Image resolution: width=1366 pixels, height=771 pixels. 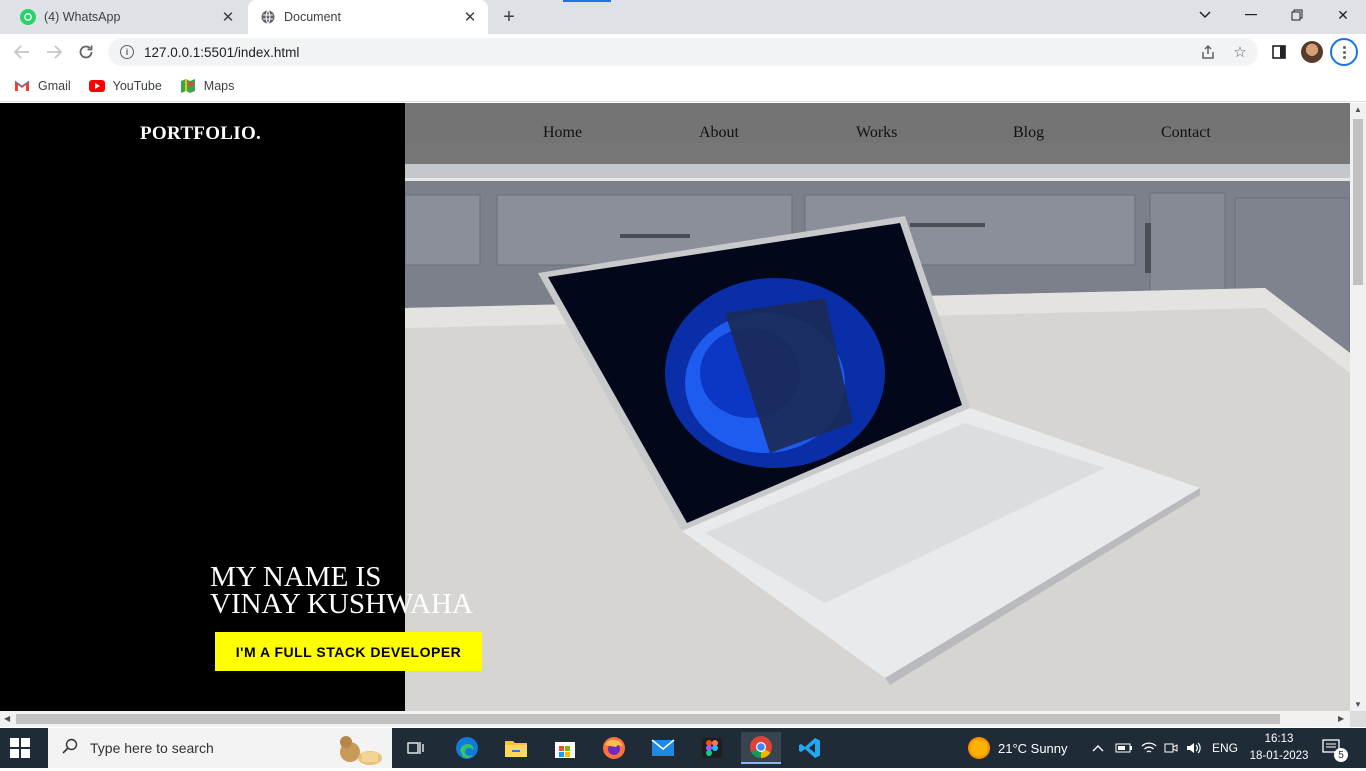 What do you see at coordinates (587, 1) in the screenshot?
I see `tab-strip-indicator` at bounding box center [587, 1].